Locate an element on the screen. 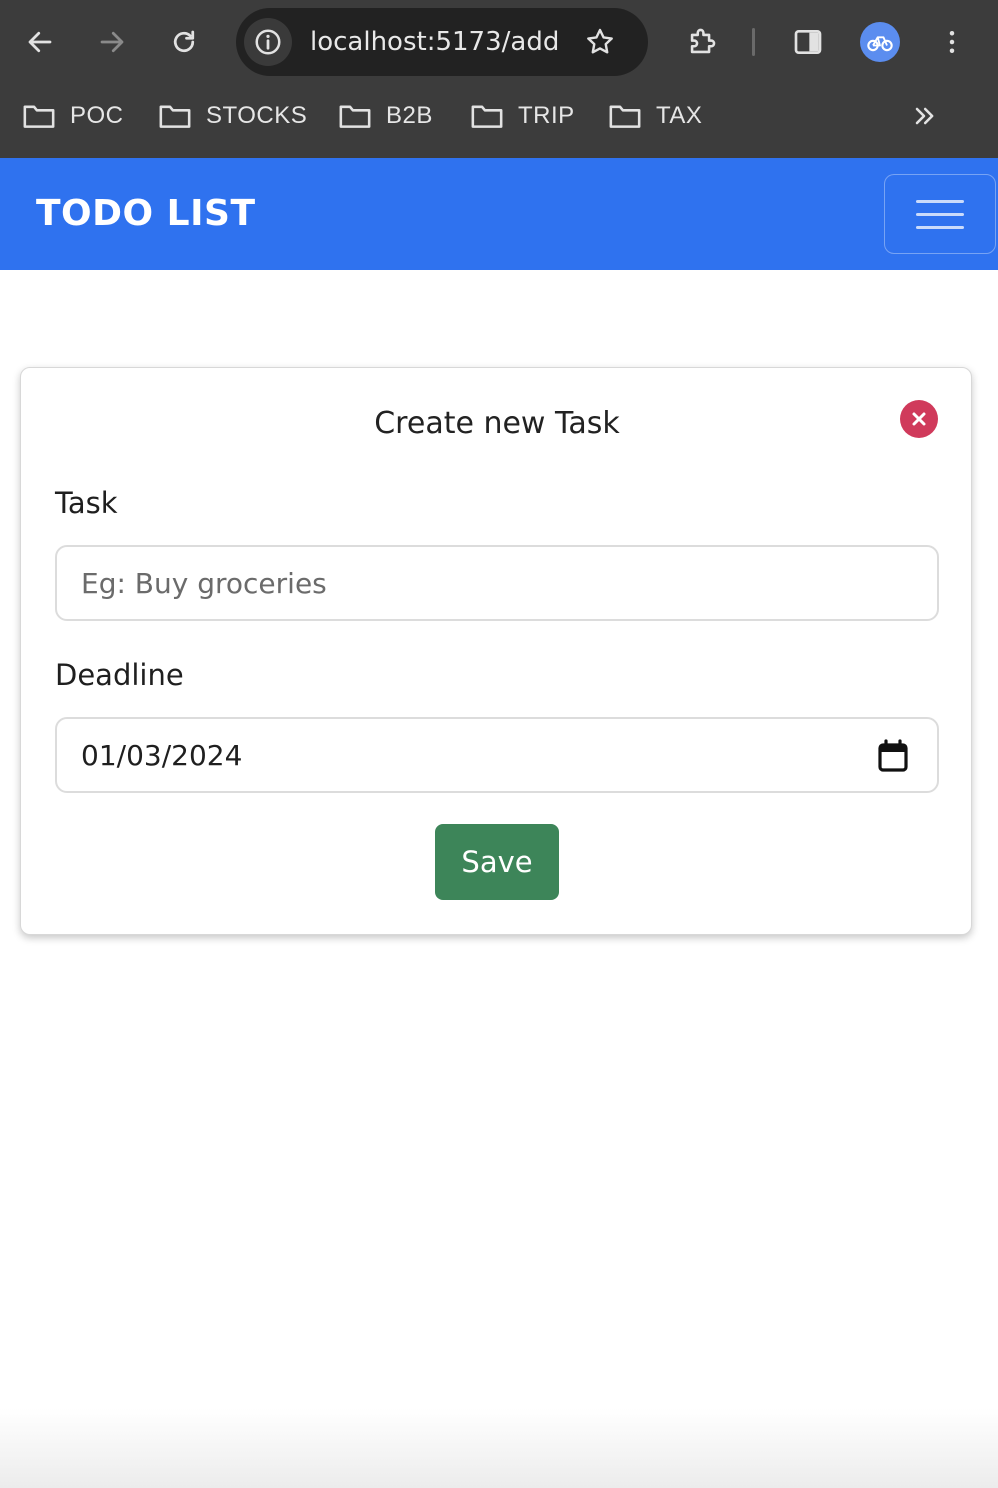 The width and height of the screenshot is (998, 1488). bookmark-star-button is located at coordinates (600, 42).